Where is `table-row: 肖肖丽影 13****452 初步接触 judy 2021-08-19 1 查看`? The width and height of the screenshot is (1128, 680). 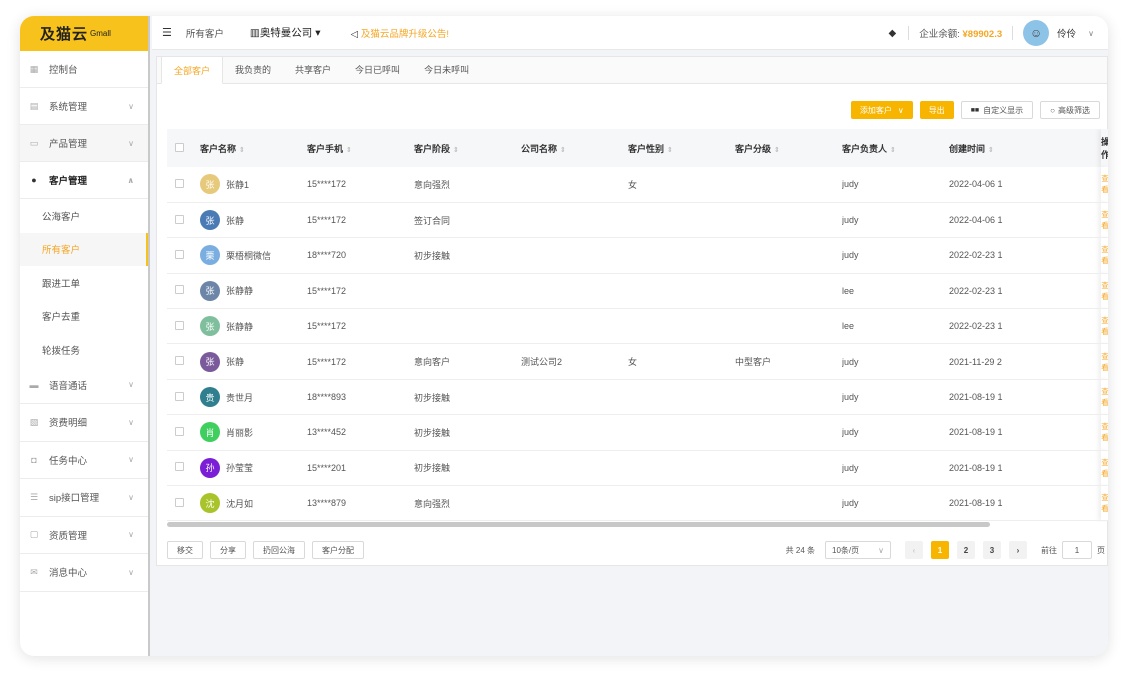
table-row: 肖肖丽影 13****452 初步接触 judy 2021-08-19 1 查看 is located at coordinates (637, 432).